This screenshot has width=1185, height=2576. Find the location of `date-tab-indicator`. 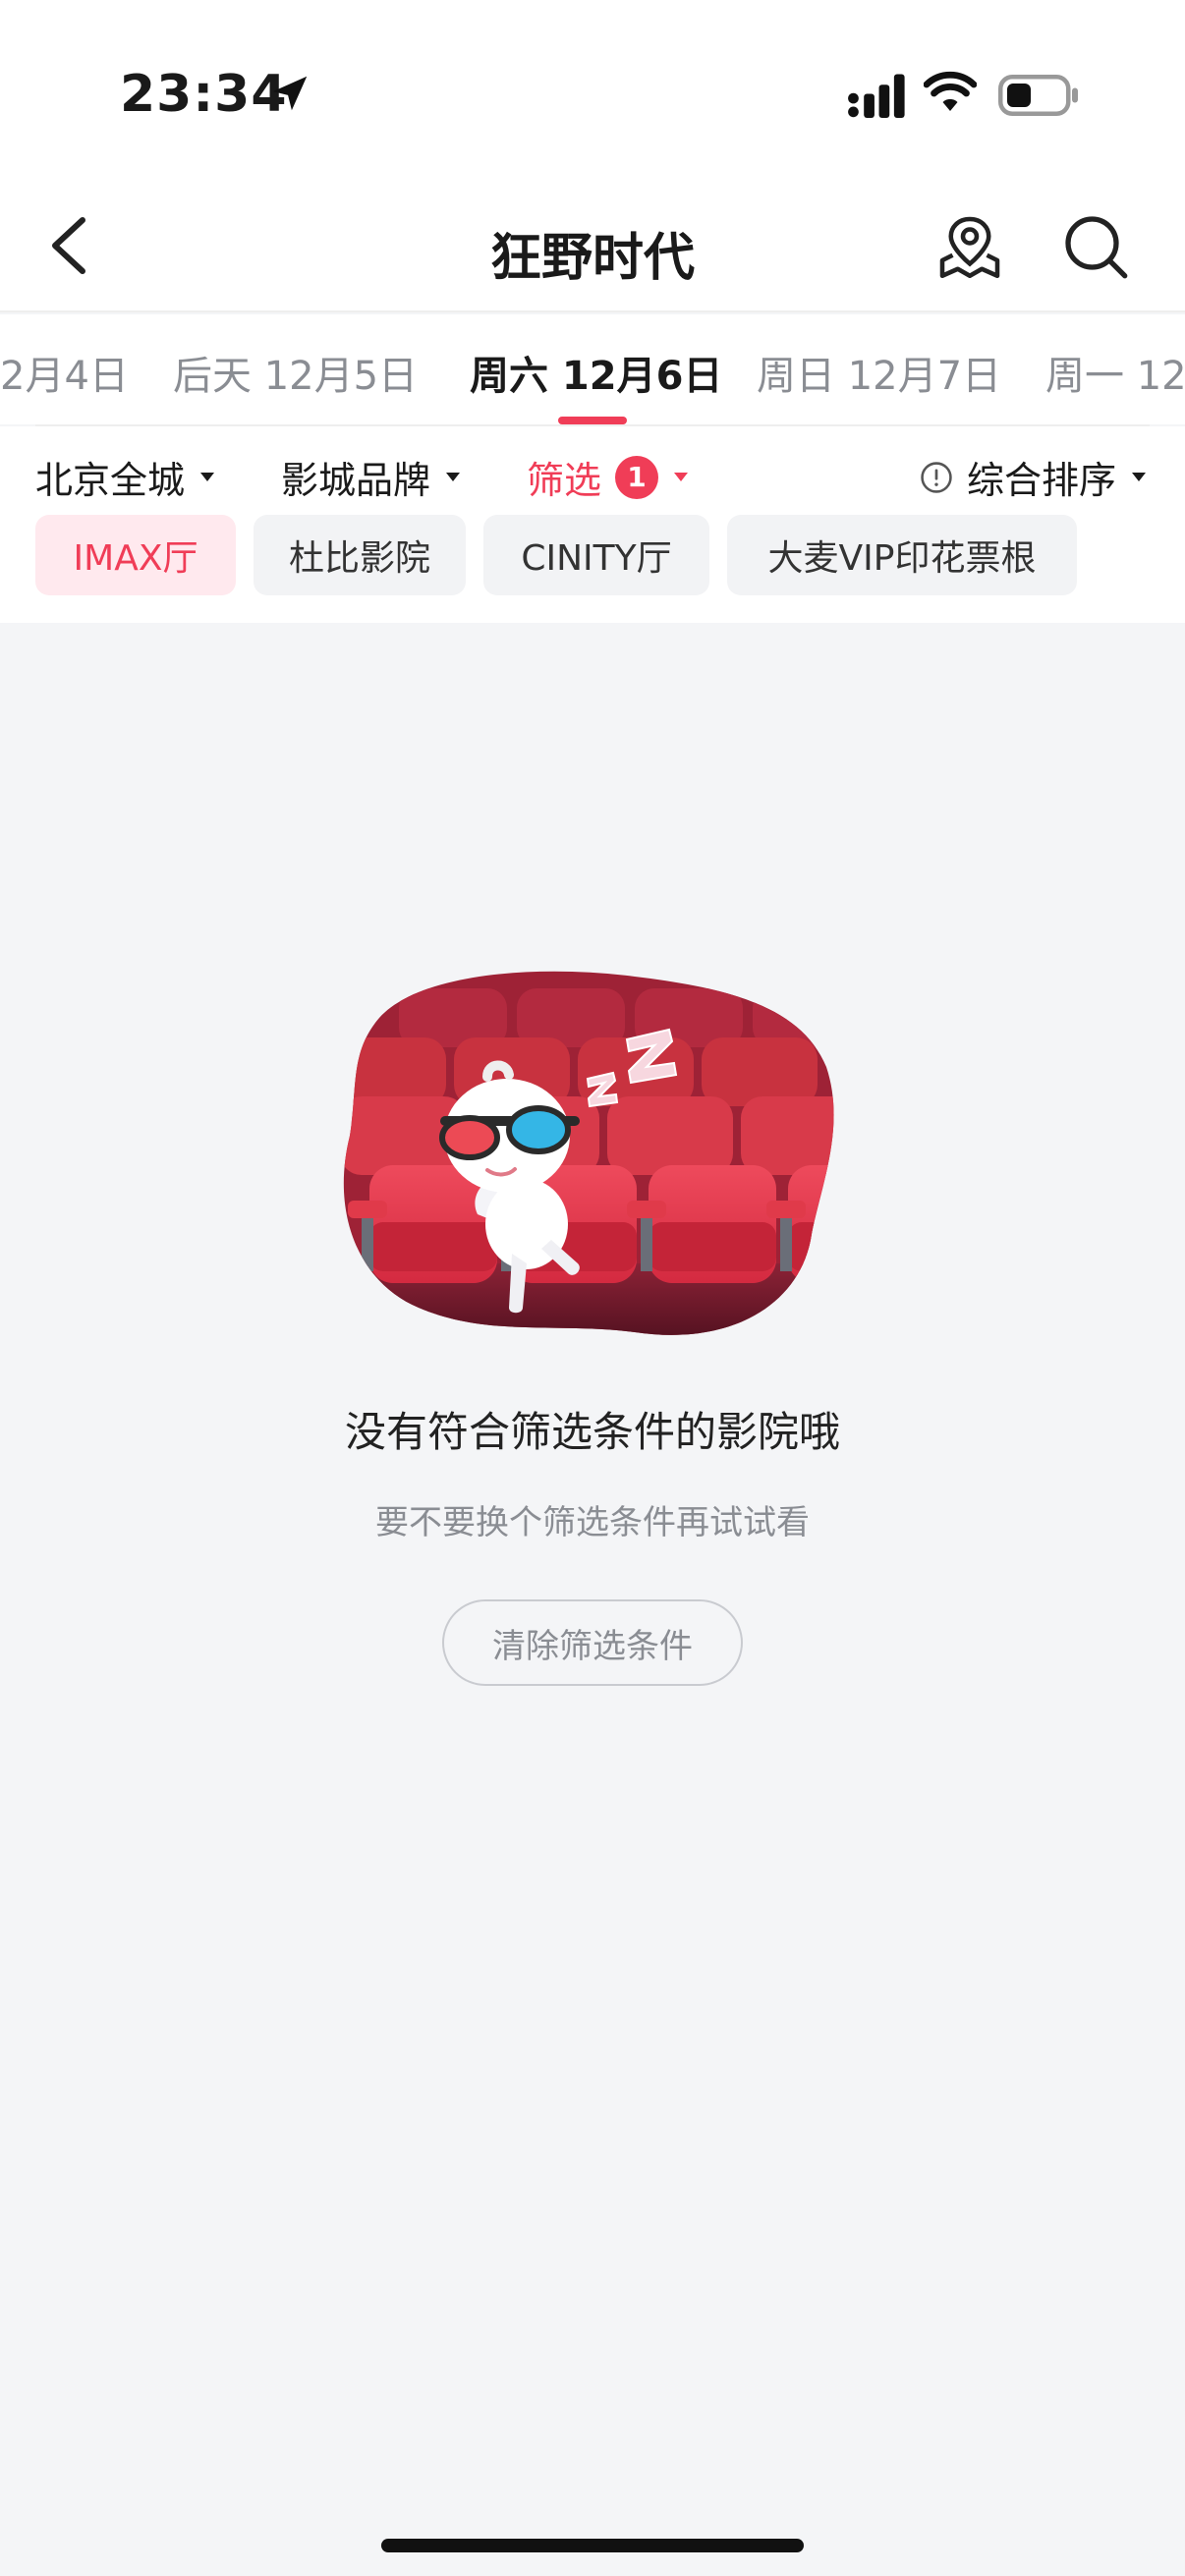

date-tab-indicator is located at coordinates (592, 420).